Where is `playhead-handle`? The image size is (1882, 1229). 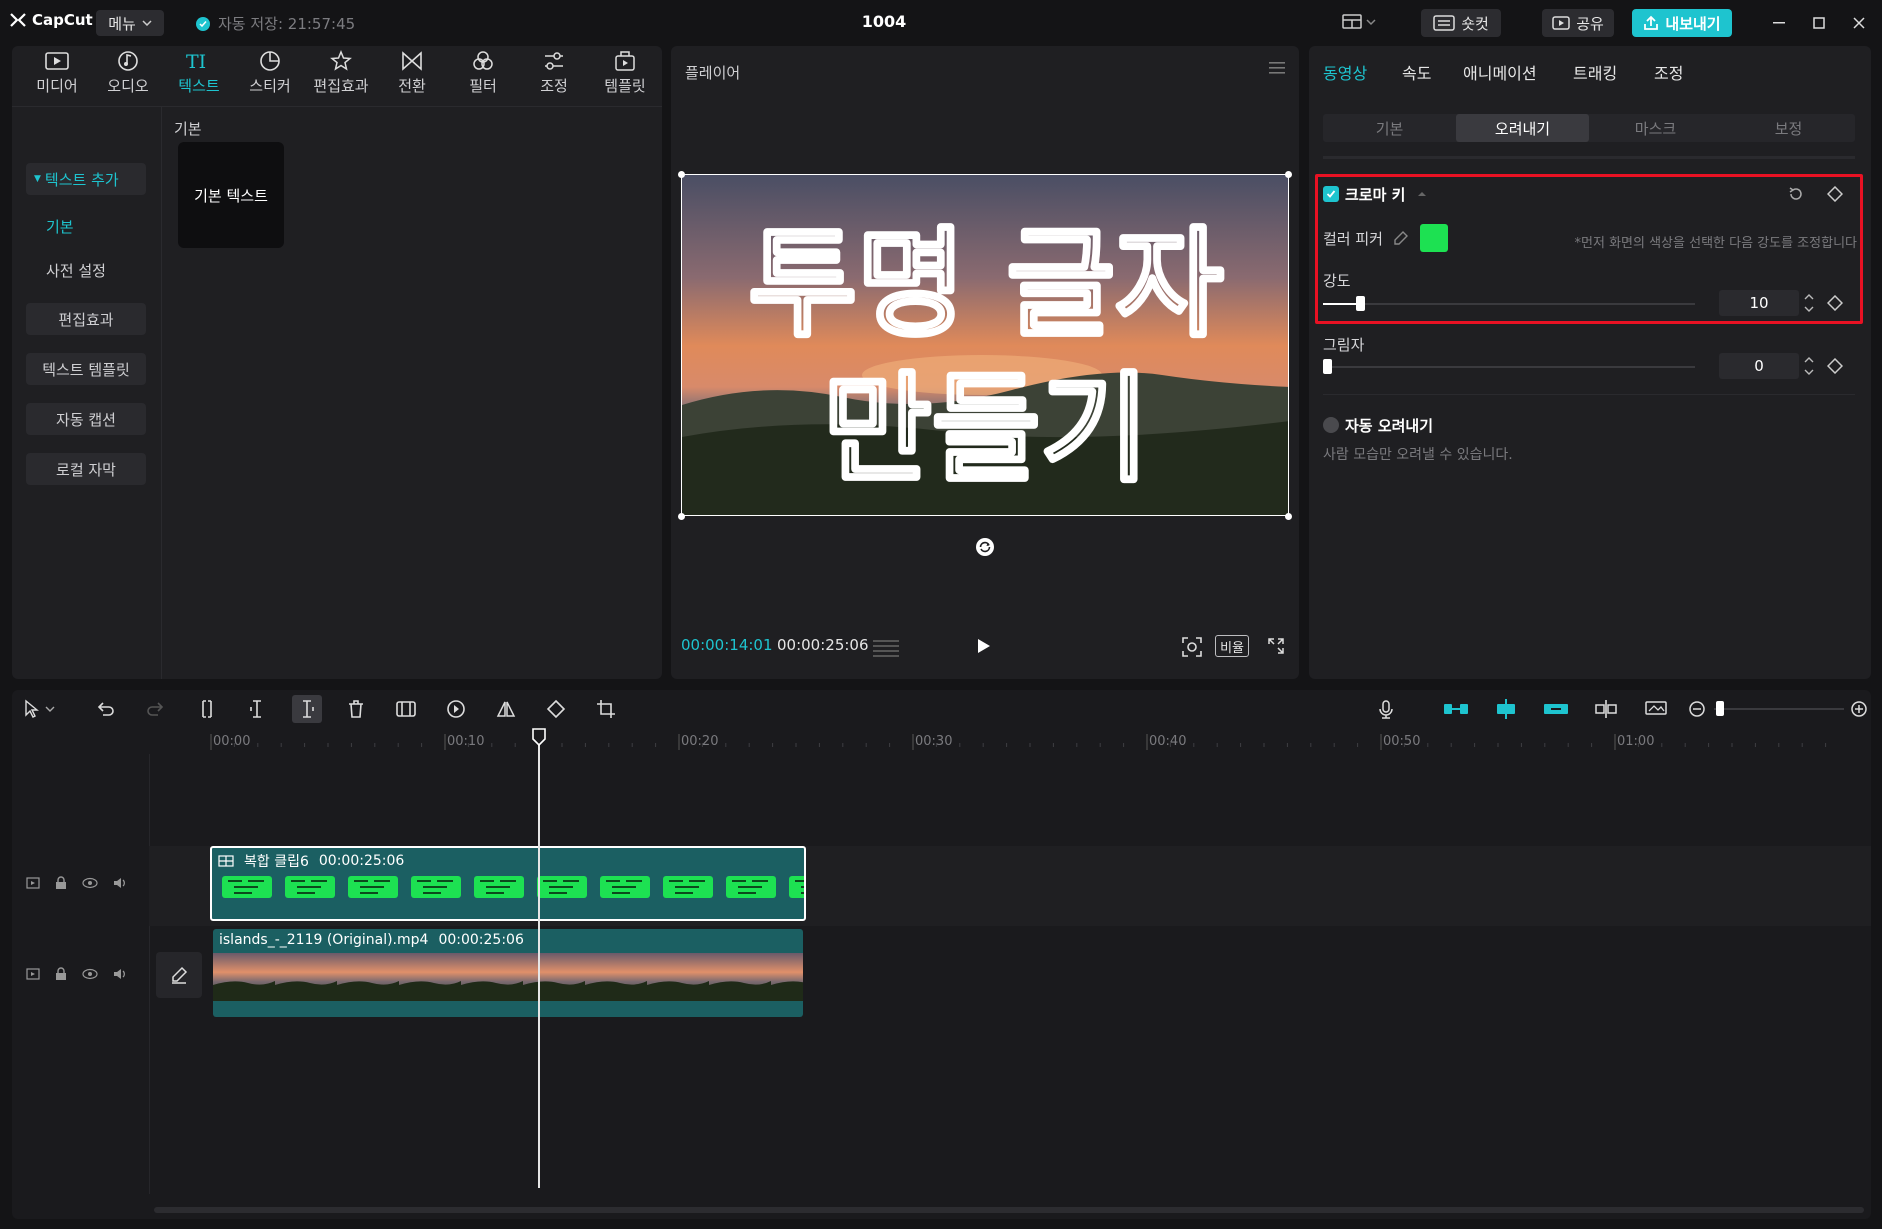 playhead-handle is located at coordinates (539, 737).